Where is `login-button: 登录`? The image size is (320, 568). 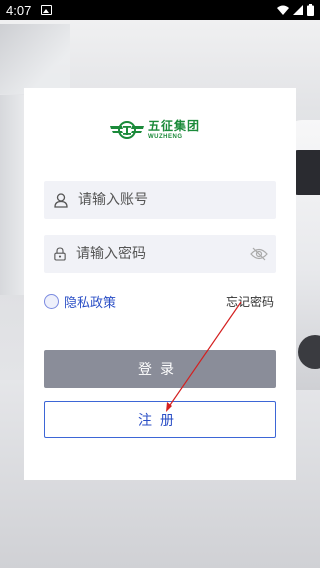
login-button: 登录 is located at coordinates (160, 369).